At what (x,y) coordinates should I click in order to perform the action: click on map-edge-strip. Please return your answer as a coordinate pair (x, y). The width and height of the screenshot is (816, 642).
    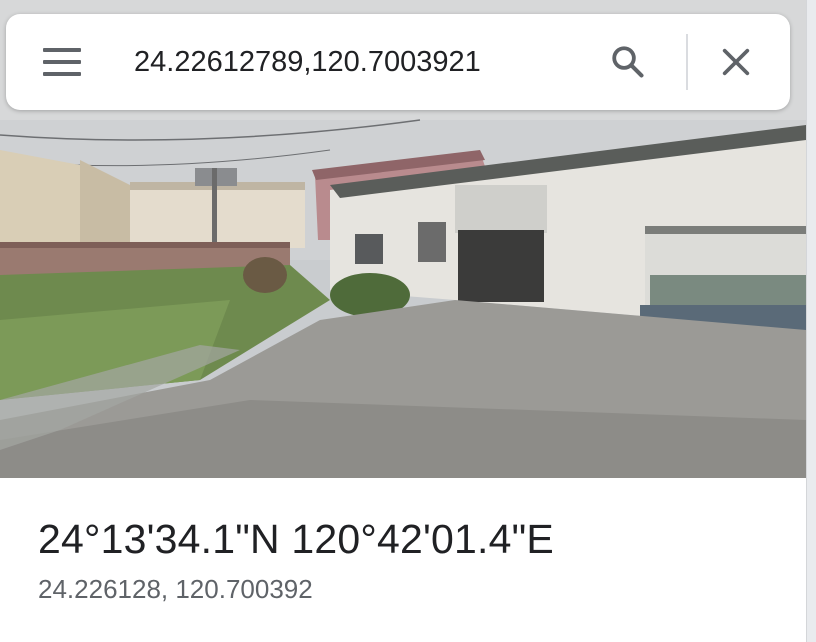
    Looking at the image, I should click on (811, 321).